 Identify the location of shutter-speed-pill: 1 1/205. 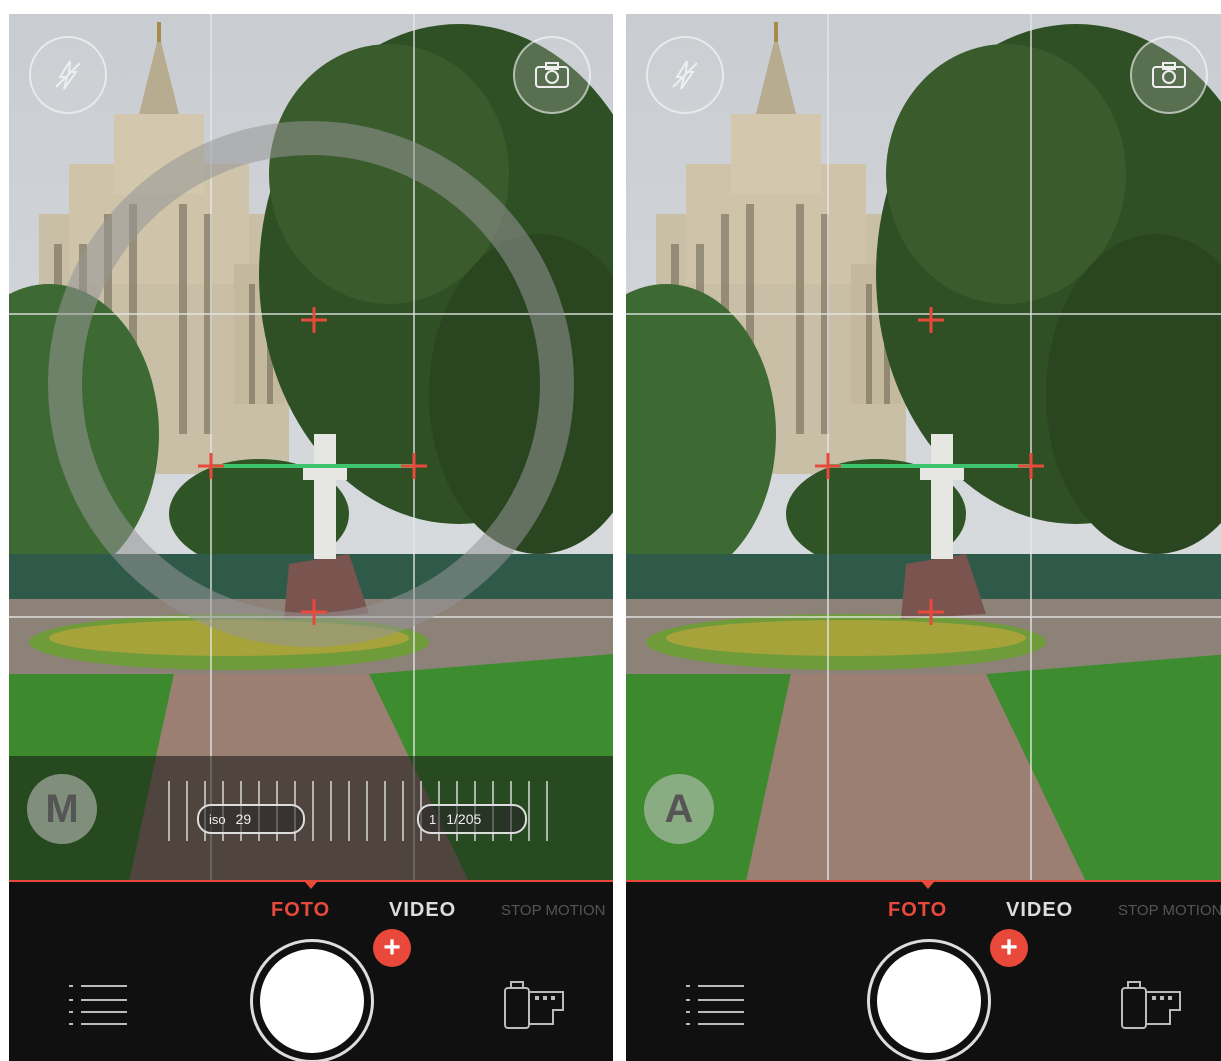
(472, 819).